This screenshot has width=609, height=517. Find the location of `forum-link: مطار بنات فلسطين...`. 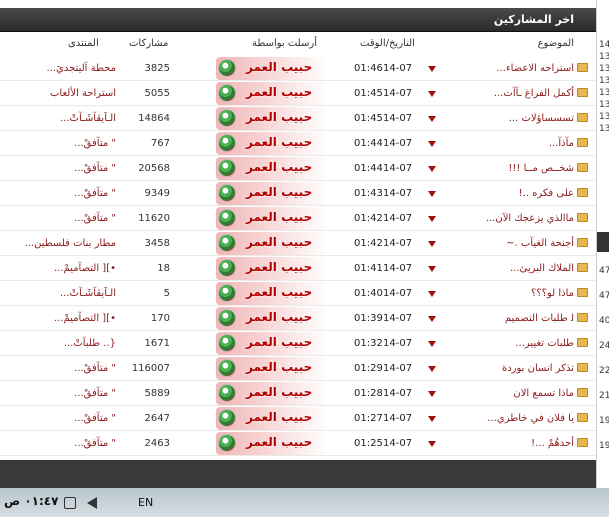

forum-link: مطار بنات فلسطين... is located at coordinates (58, 243).